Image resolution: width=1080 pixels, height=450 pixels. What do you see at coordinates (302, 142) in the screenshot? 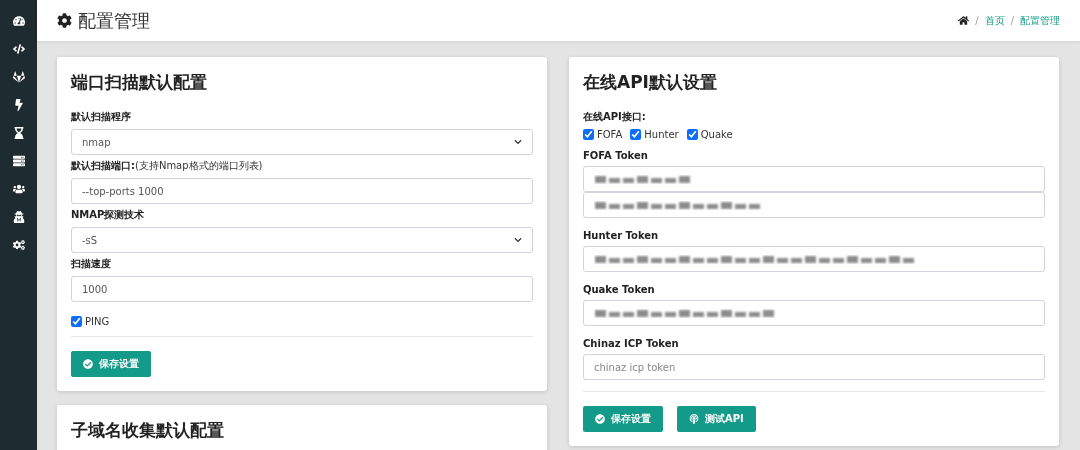
I see `select-field: nmap` at bounding box center [302, 142].